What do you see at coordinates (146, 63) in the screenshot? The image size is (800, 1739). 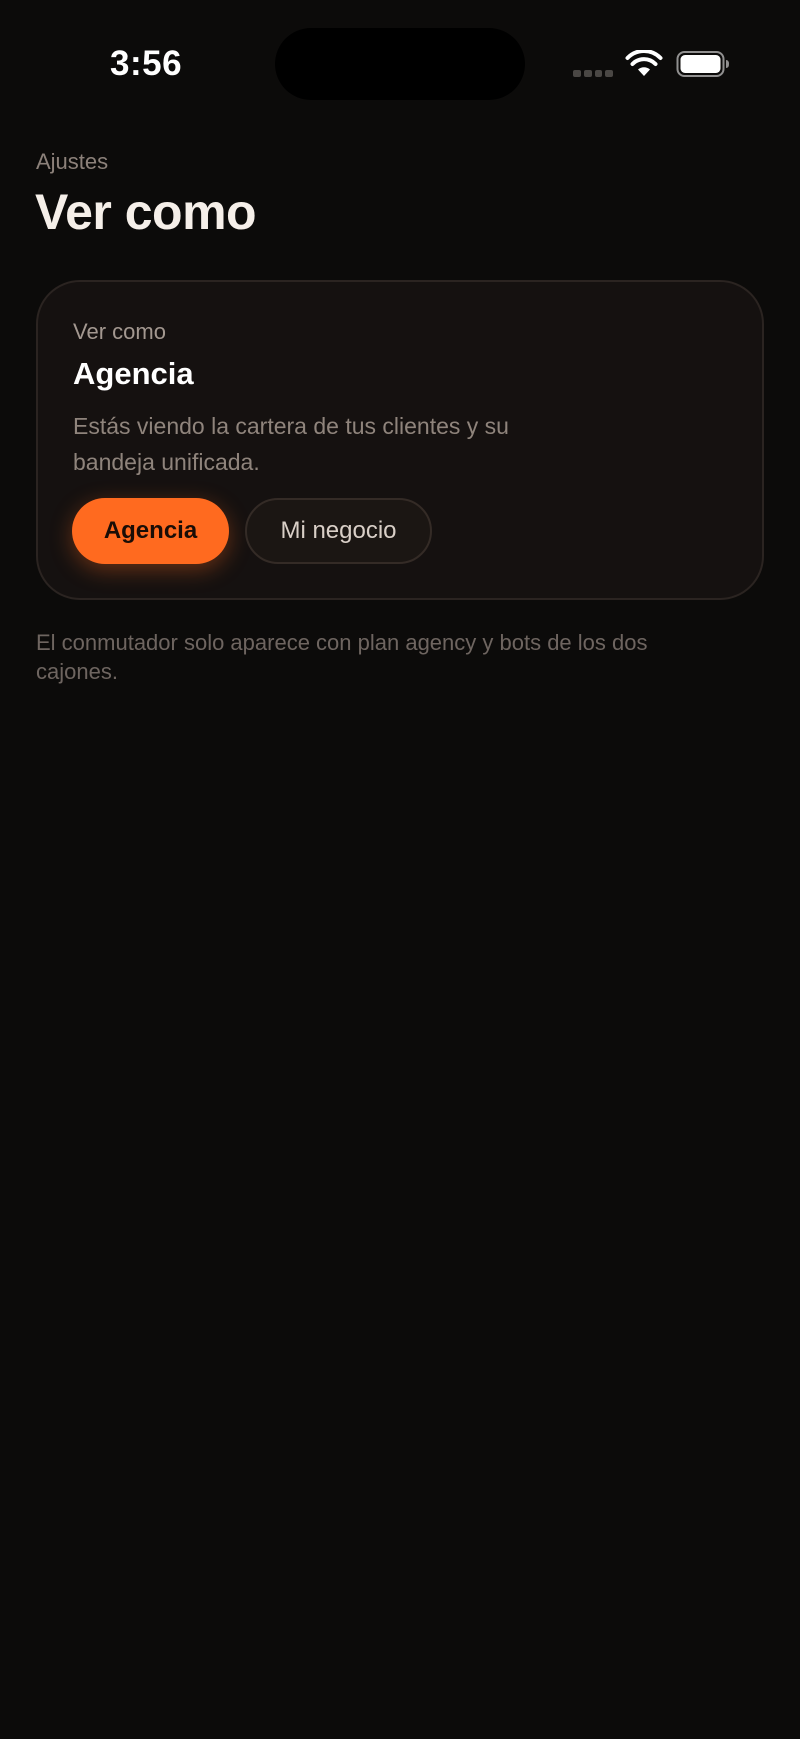 I see `status-time: 3:56` at bounding box center [146, 63].